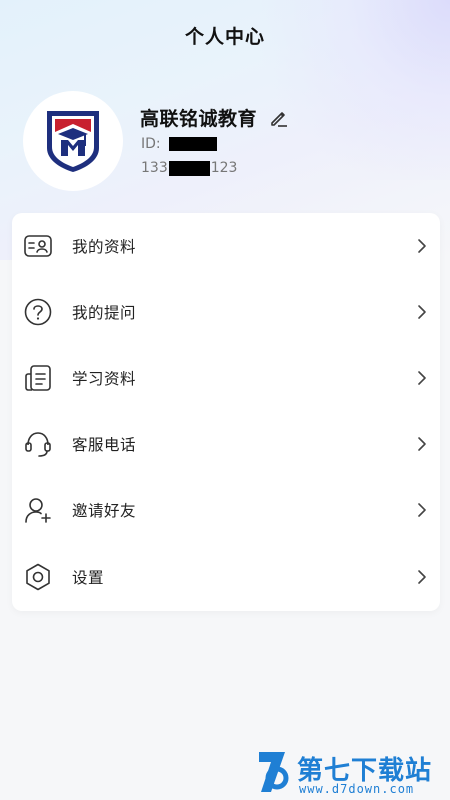 This screenshot has width=450, height=800. I want to click on gear-icon, so click(38, 577).